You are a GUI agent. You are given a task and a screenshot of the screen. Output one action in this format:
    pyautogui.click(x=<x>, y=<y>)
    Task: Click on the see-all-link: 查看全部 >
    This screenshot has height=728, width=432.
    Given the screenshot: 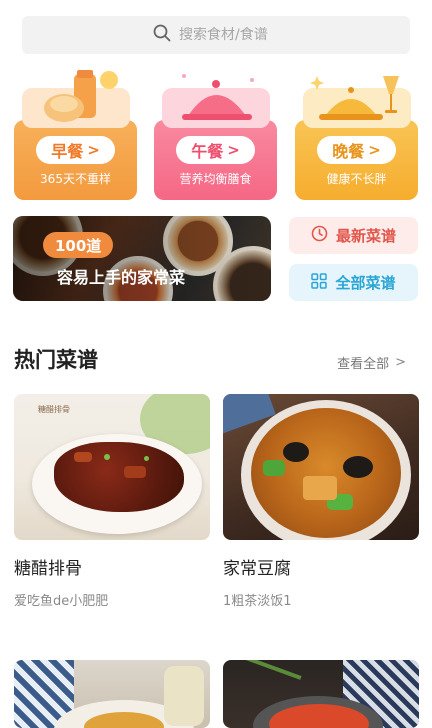 What is the action you would take?
    pyautogui.click(x=371, y=362)
    